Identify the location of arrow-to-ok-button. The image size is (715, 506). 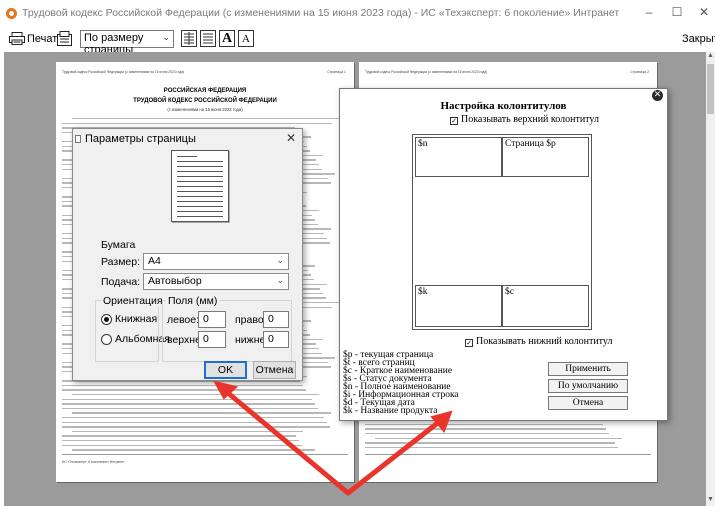
(285, 440).